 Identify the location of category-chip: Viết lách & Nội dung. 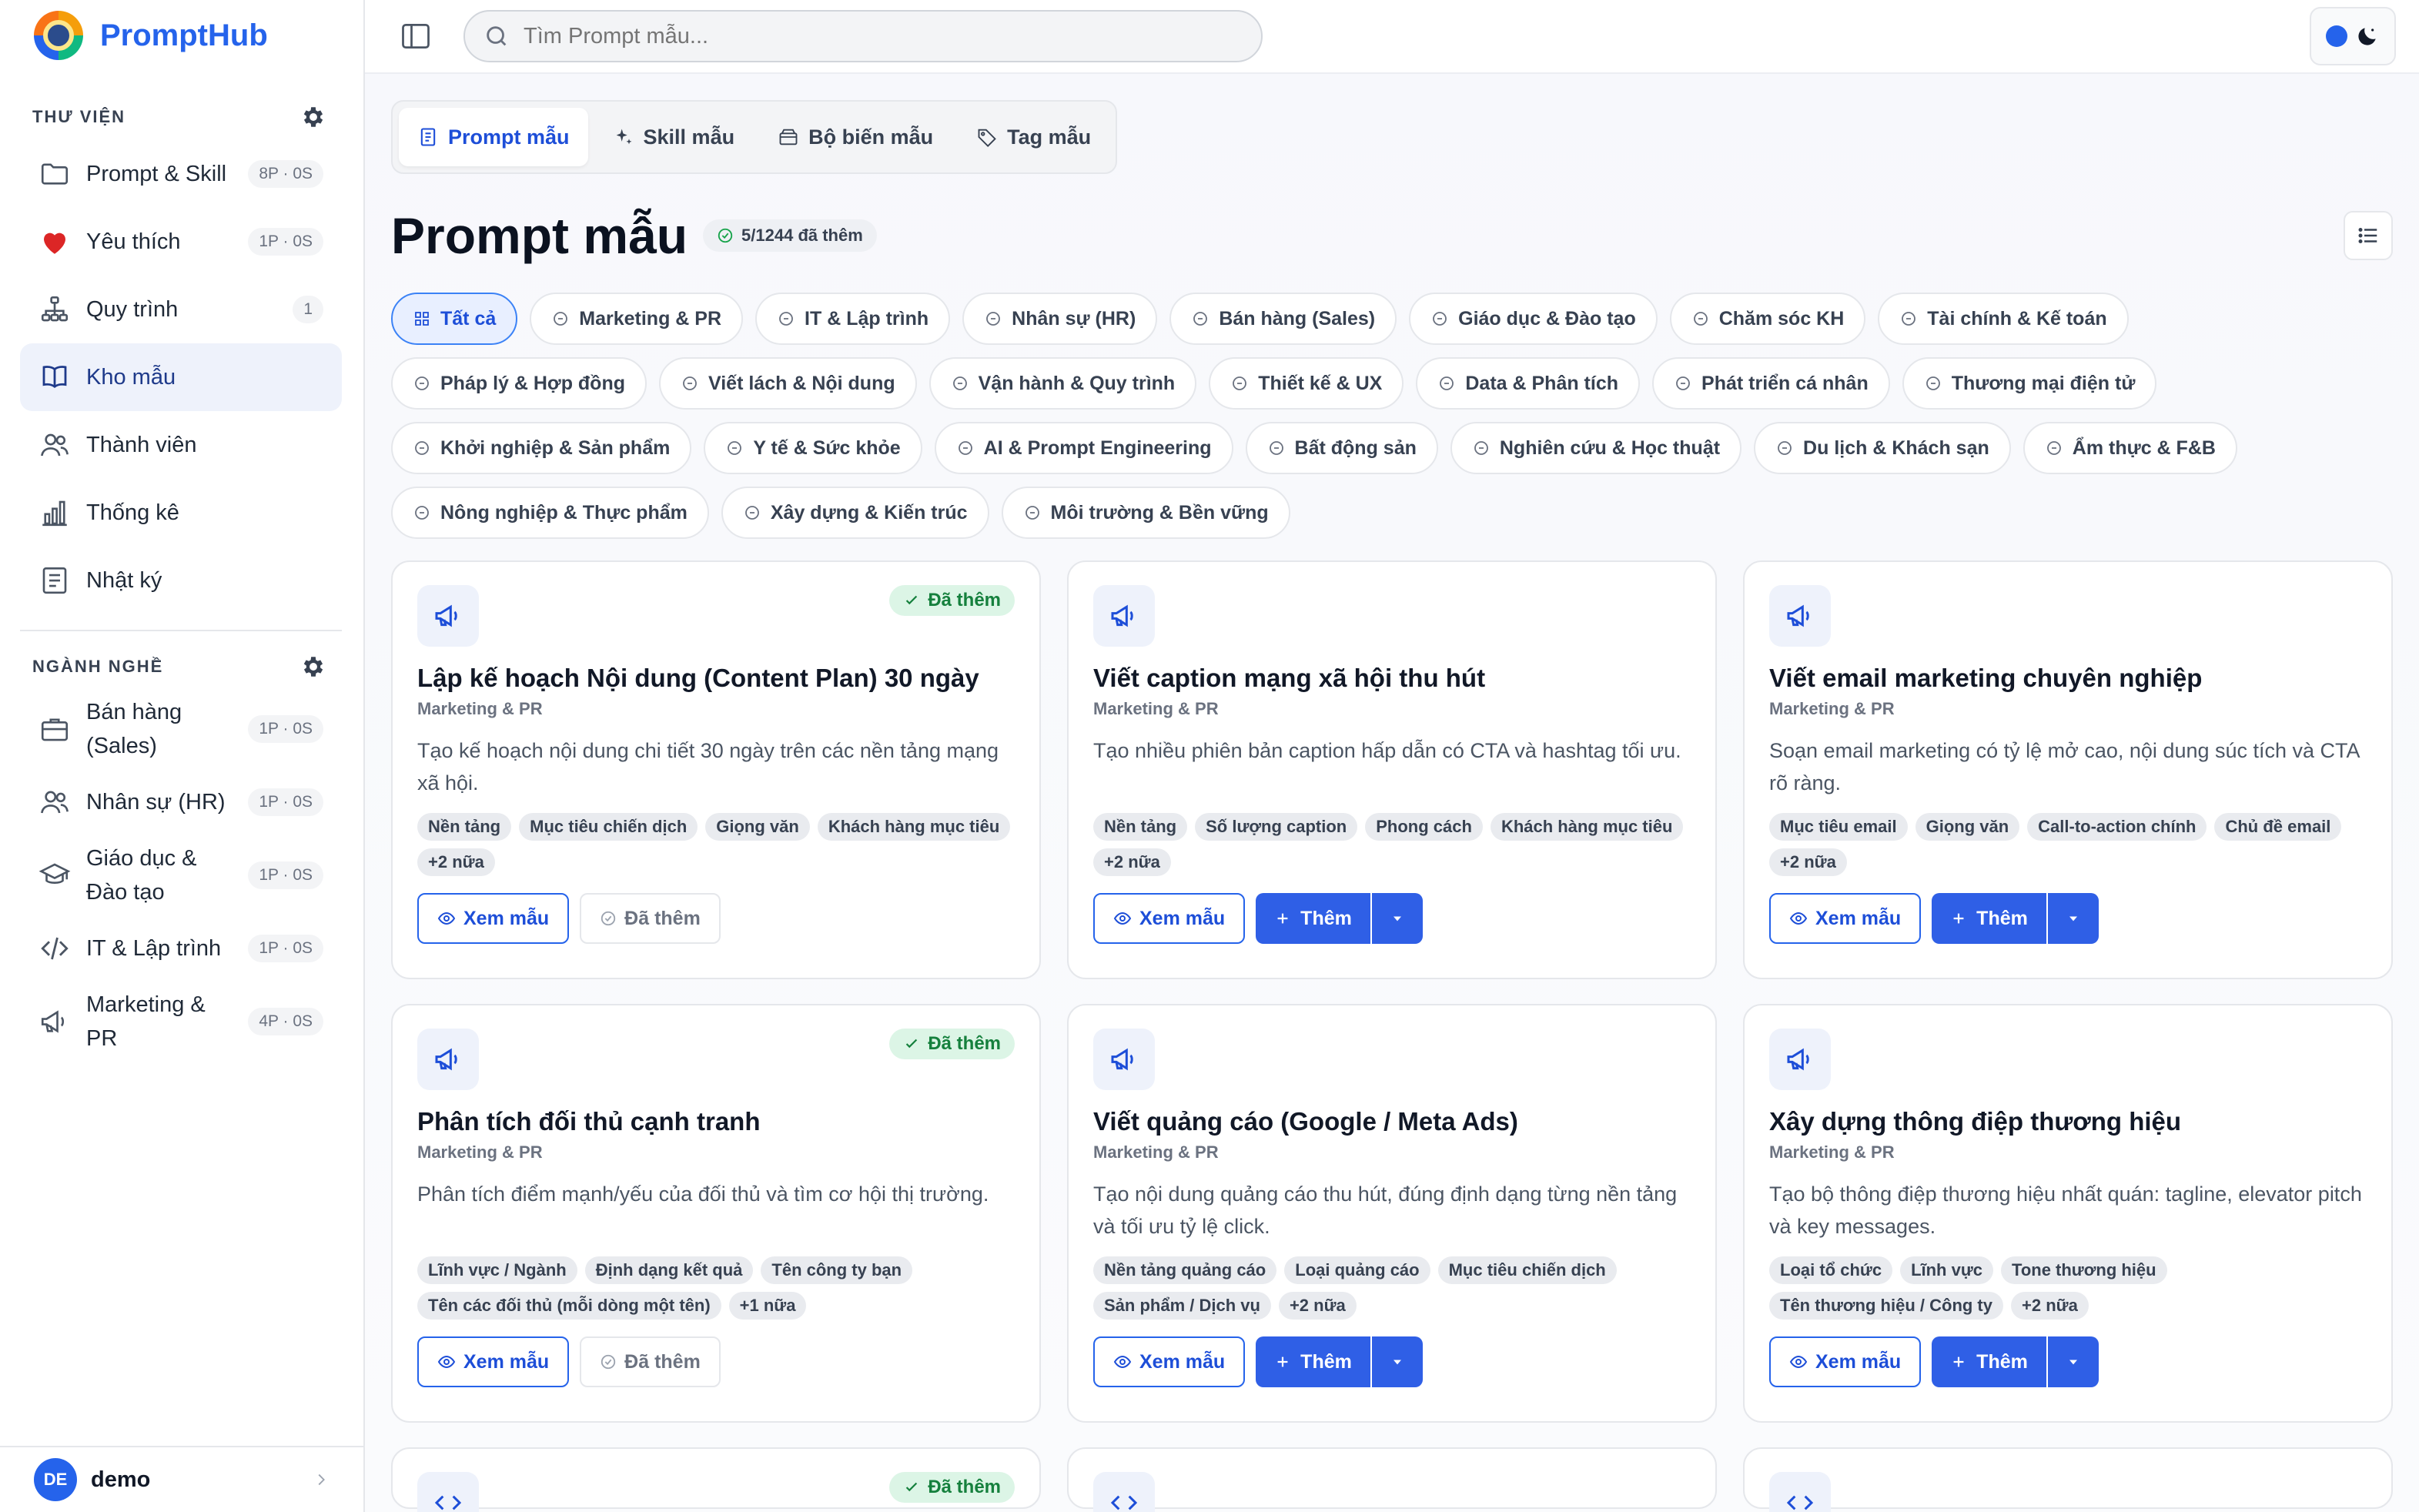
(788, 383).